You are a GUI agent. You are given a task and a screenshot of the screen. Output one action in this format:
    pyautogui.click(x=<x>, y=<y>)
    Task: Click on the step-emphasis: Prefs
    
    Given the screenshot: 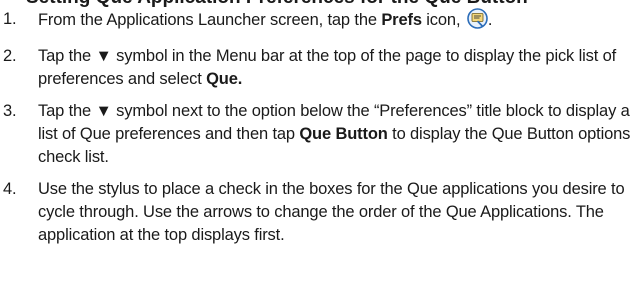 What is the action you would take?
    pyautogui.click(x=401, y=20)
    